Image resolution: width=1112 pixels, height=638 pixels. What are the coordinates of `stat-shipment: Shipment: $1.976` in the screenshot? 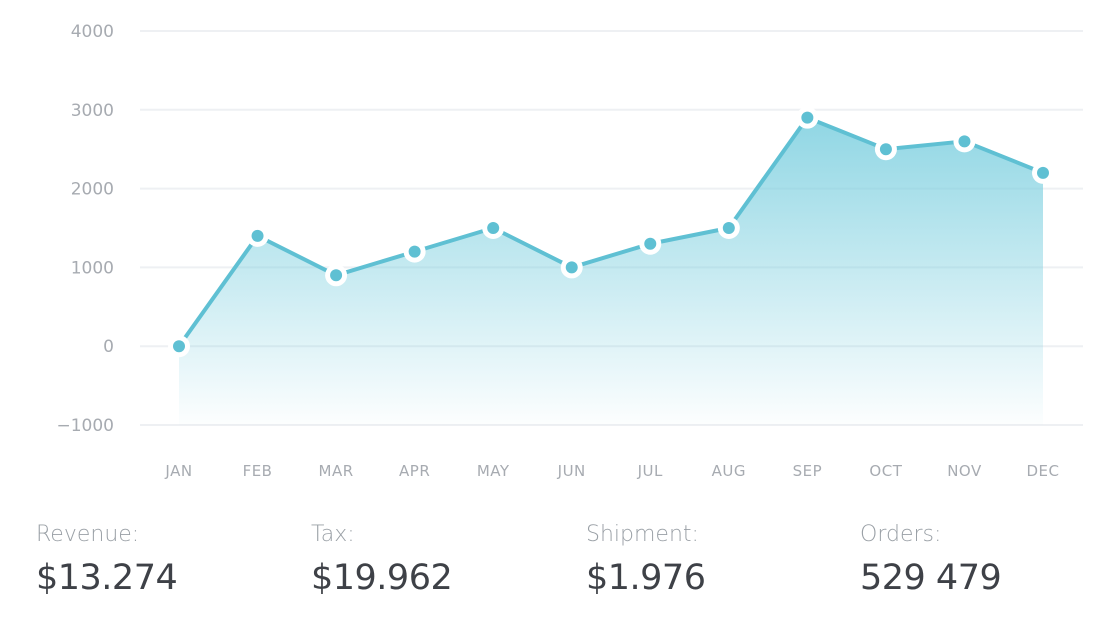 It's located at (646, 561).